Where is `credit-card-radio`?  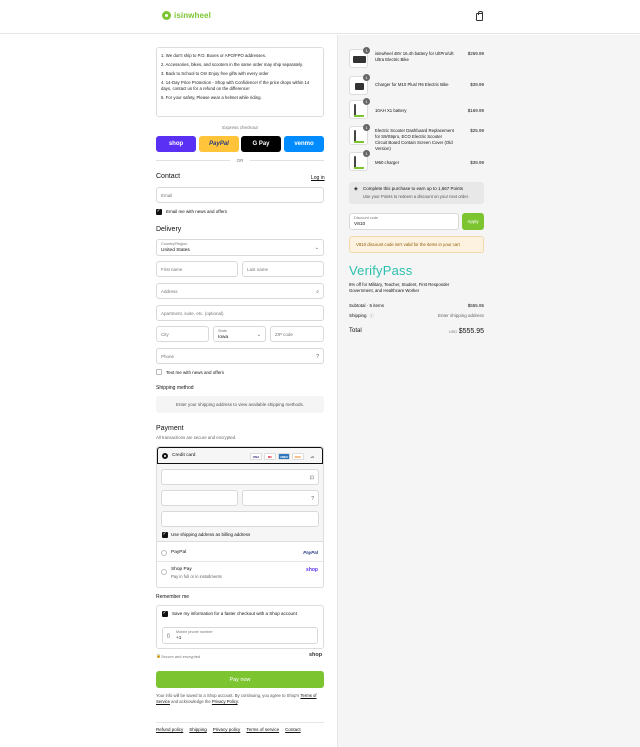 credit-card-radio is located at coordinates (165, 456).